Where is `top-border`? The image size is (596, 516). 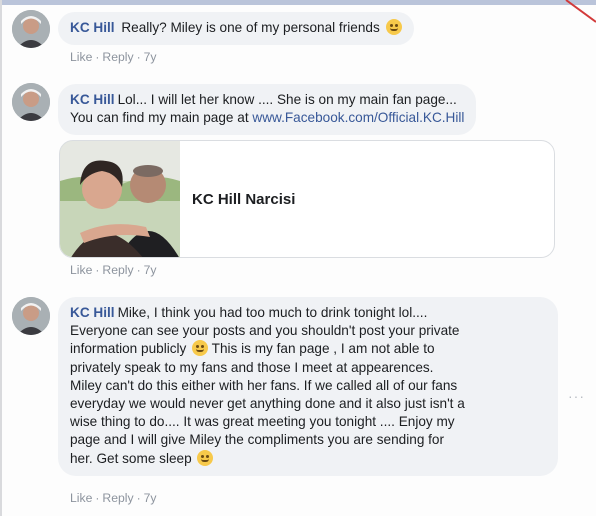 top-border is located at coordinates (299, 2).